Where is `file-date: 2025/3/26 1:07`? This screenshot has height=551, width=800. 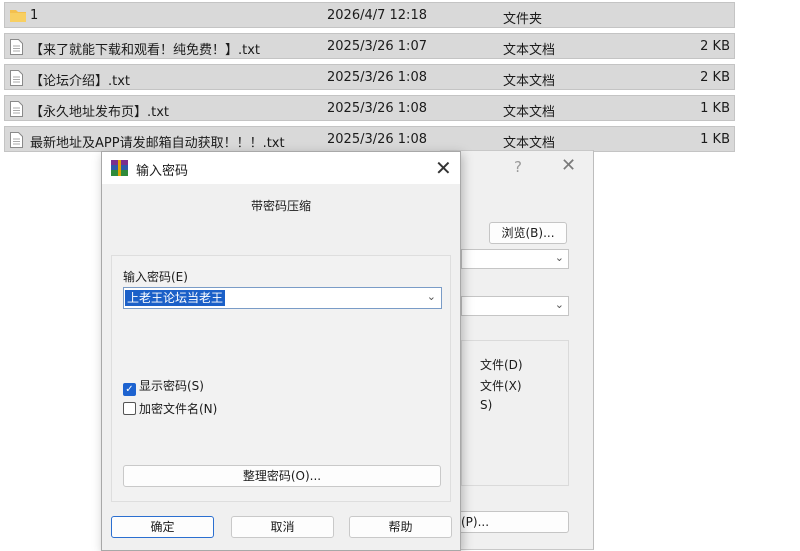
file-date: 2025/3/26 1:07 is located at coordinates (377, 46).